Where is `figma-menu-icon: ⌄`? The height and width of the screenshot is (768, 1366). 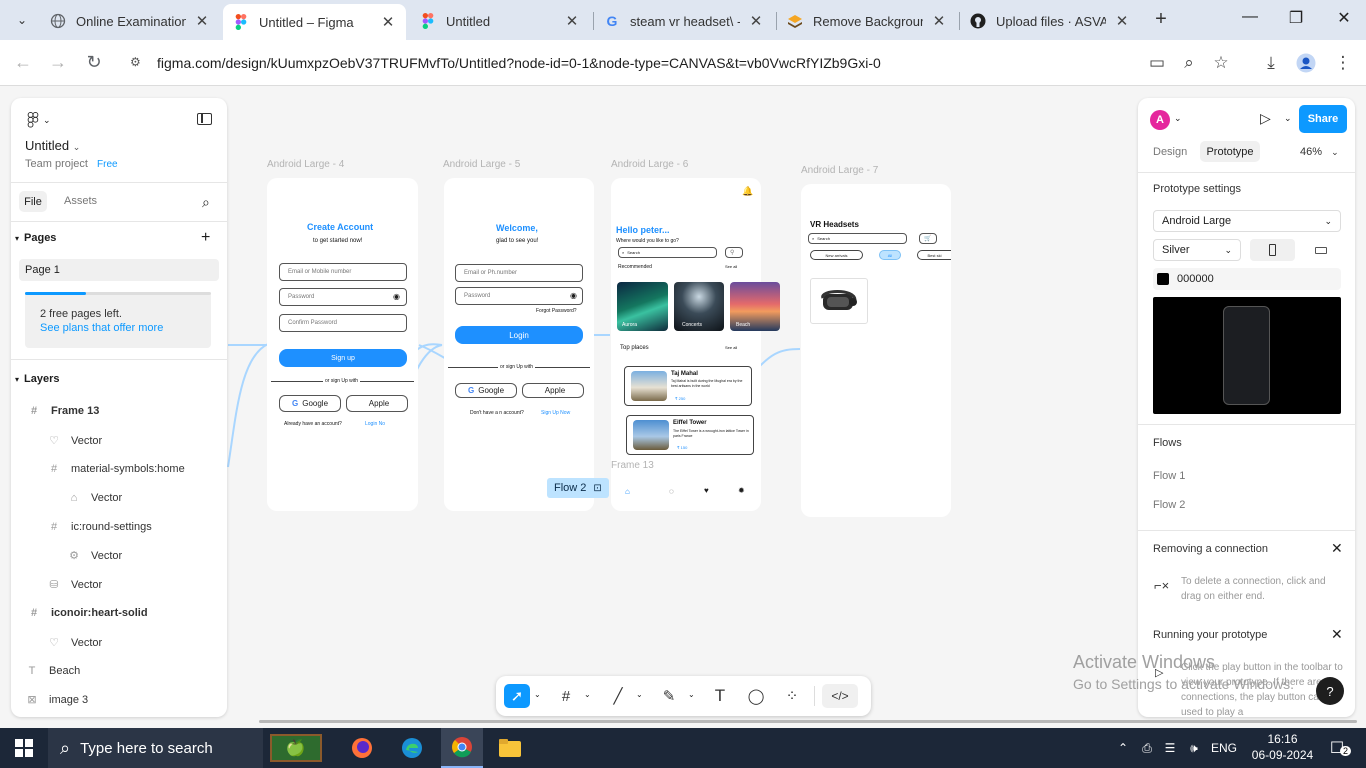 figma-menu-icon: ⌄ is located at coordinates (39, 120).